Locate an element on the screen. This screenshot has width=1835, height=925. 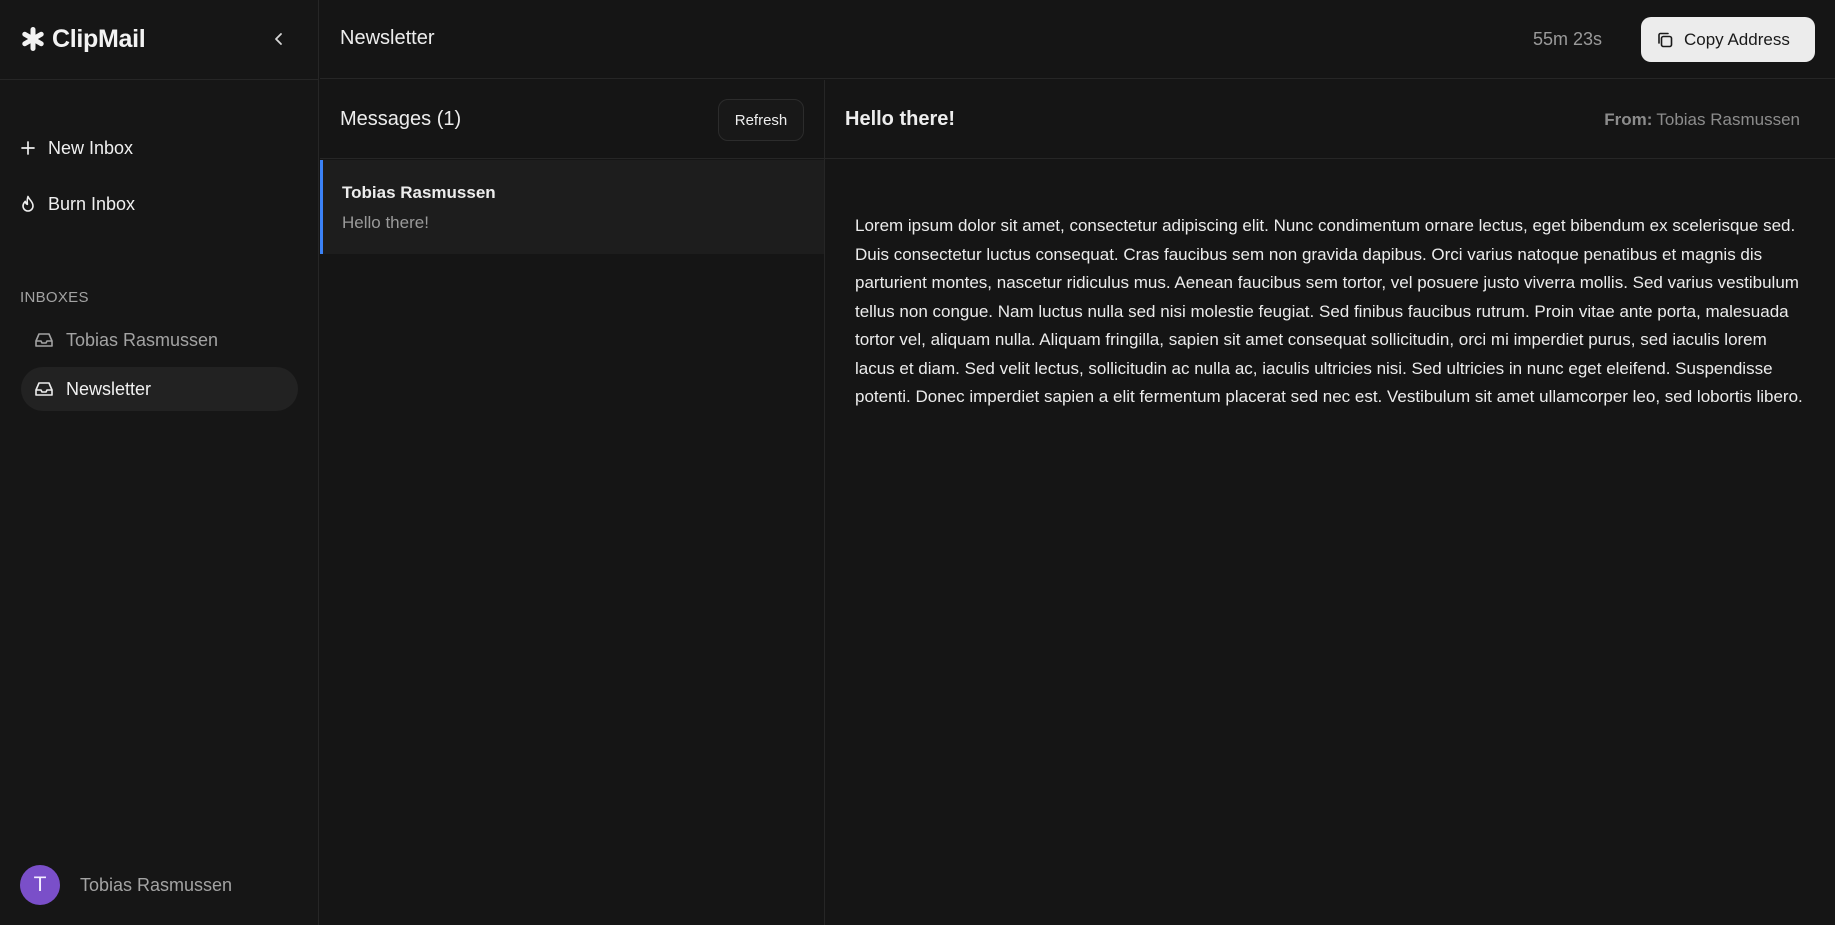
refresh-button: Refresh is located at coordinates (761, 120).